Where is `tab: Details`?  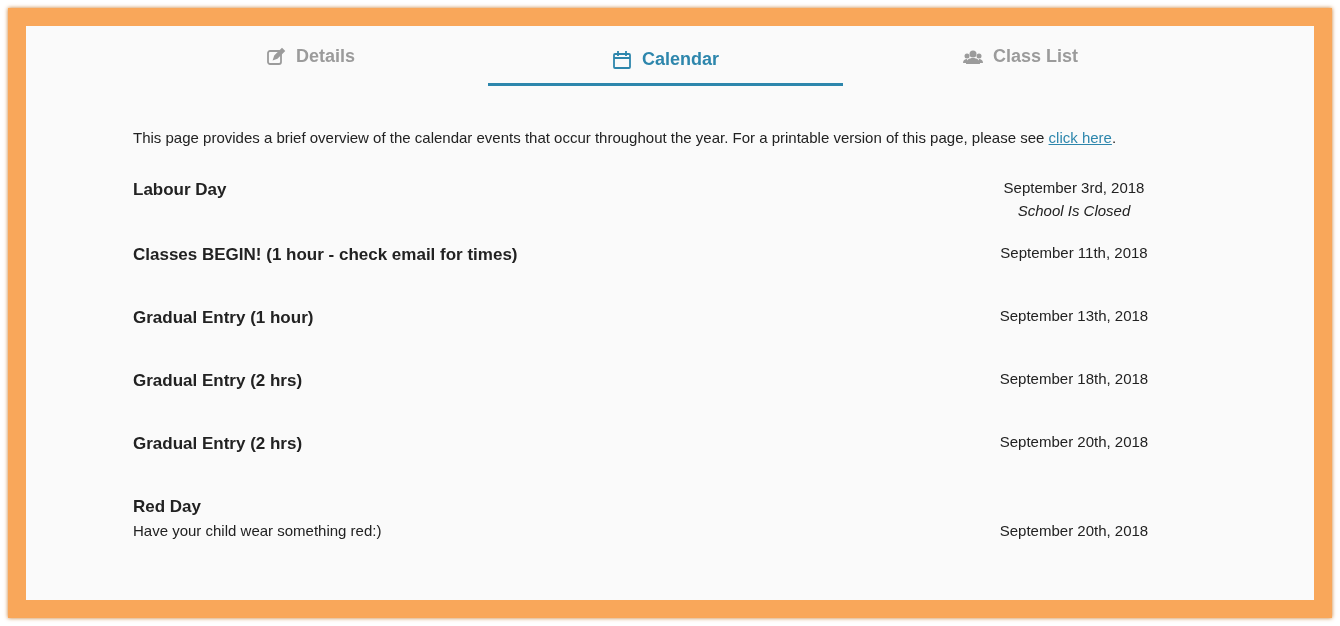
tab: Details is located at coordinates (310, 56).